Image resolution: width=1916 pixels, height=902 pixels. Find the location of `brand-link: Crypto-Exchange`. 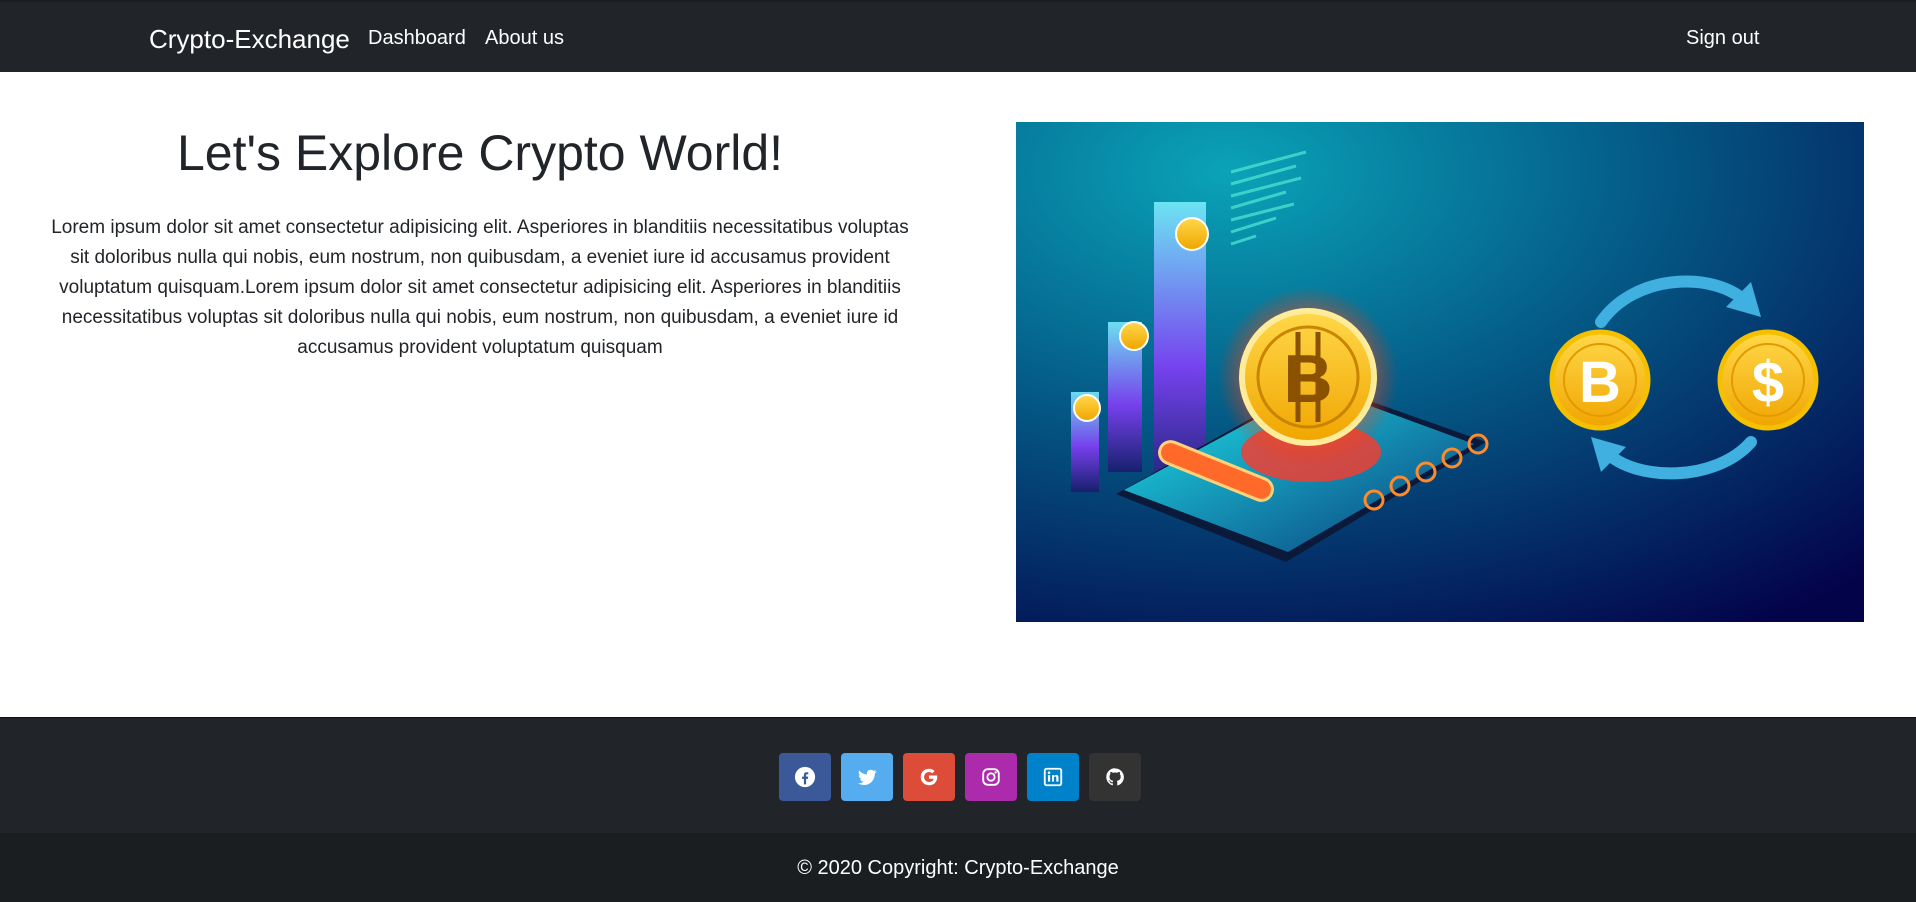

brand-link: Crypto-Exchange is located at coordinates (249, 39).